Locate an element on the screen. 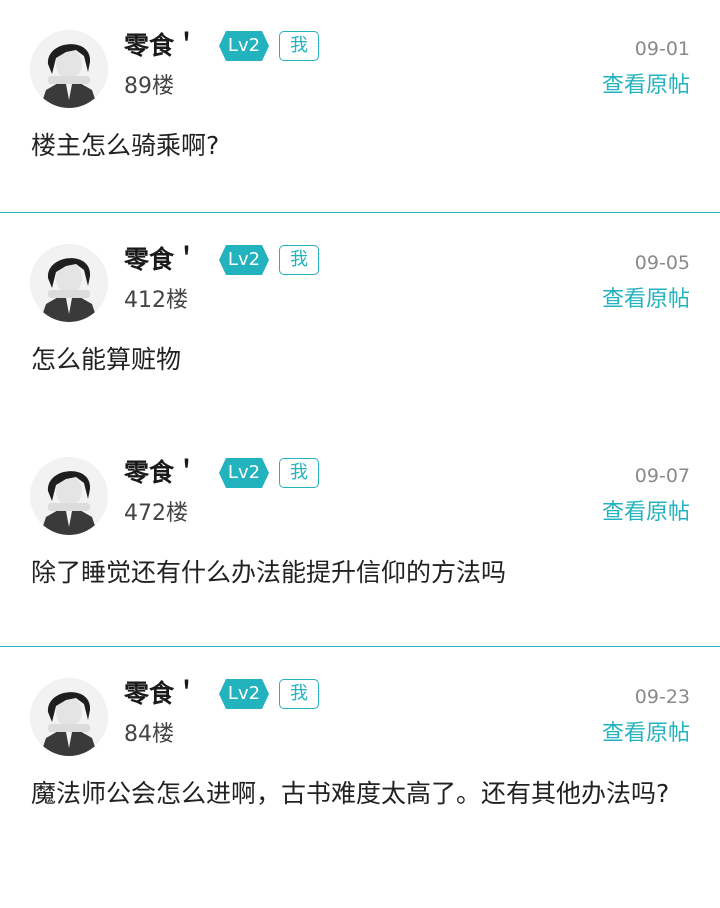 The image size is (720, 908). post-date: 09-23 is located at coordinates (662, 697).